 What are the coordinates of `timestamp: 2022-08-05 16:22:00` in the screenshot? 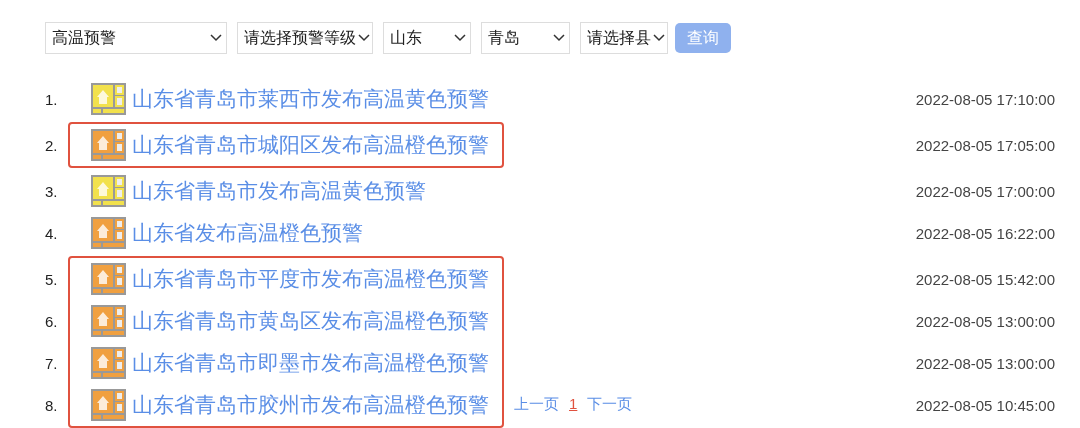 It's located at (985, 233).